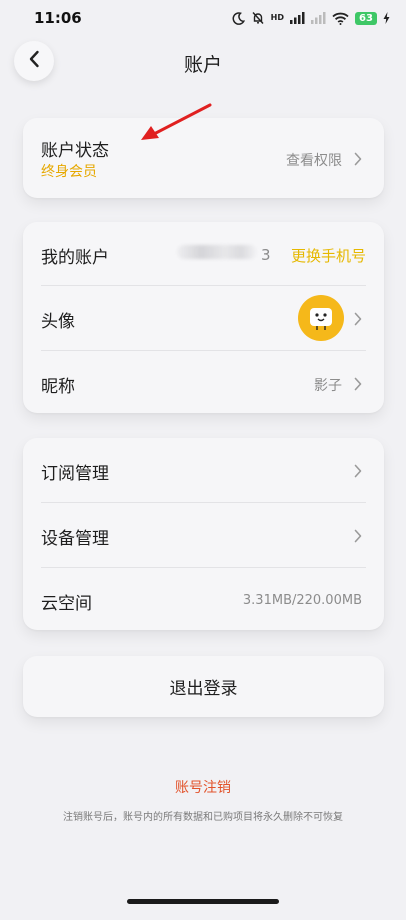  Describe the element at coordinates (386, 18) in the screenshot. I see `charging-icon` at that location.